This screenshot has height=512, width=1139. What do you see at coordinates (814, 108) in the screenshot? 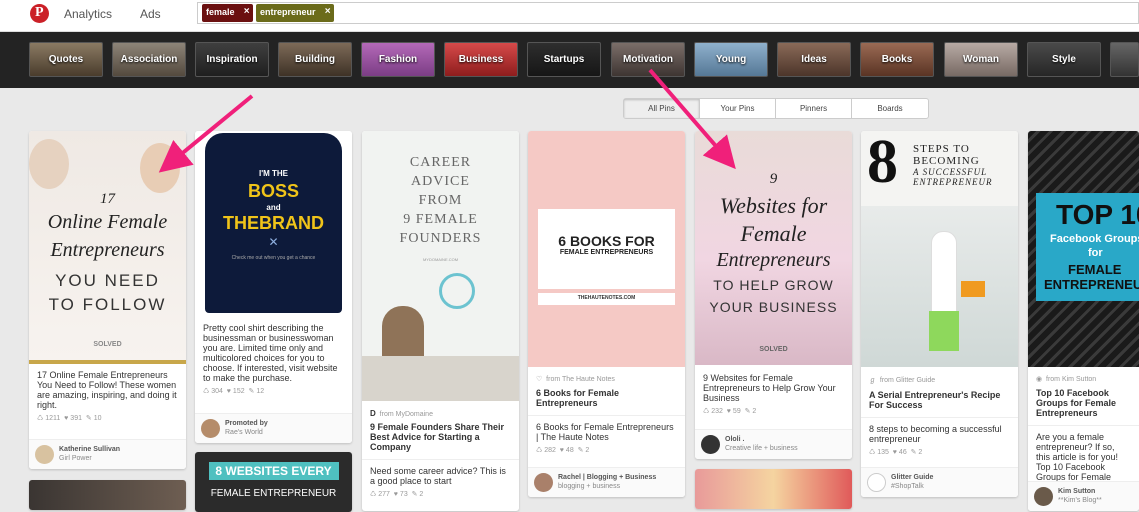
I see `tab-pinners: Pinners` at bounding box center [814, 108].